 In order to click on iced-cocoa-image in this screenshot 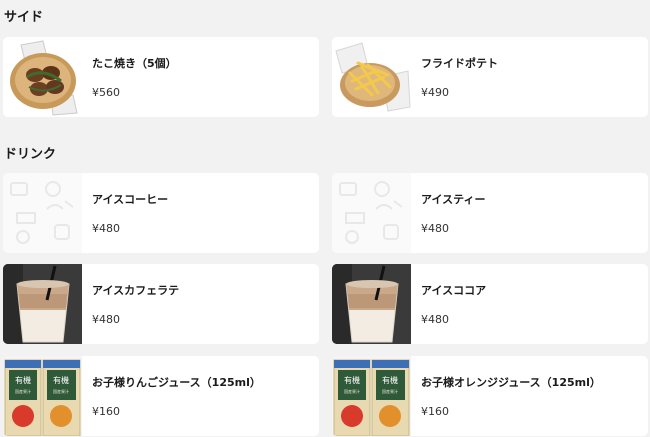, I will do `click(371, 304)`.